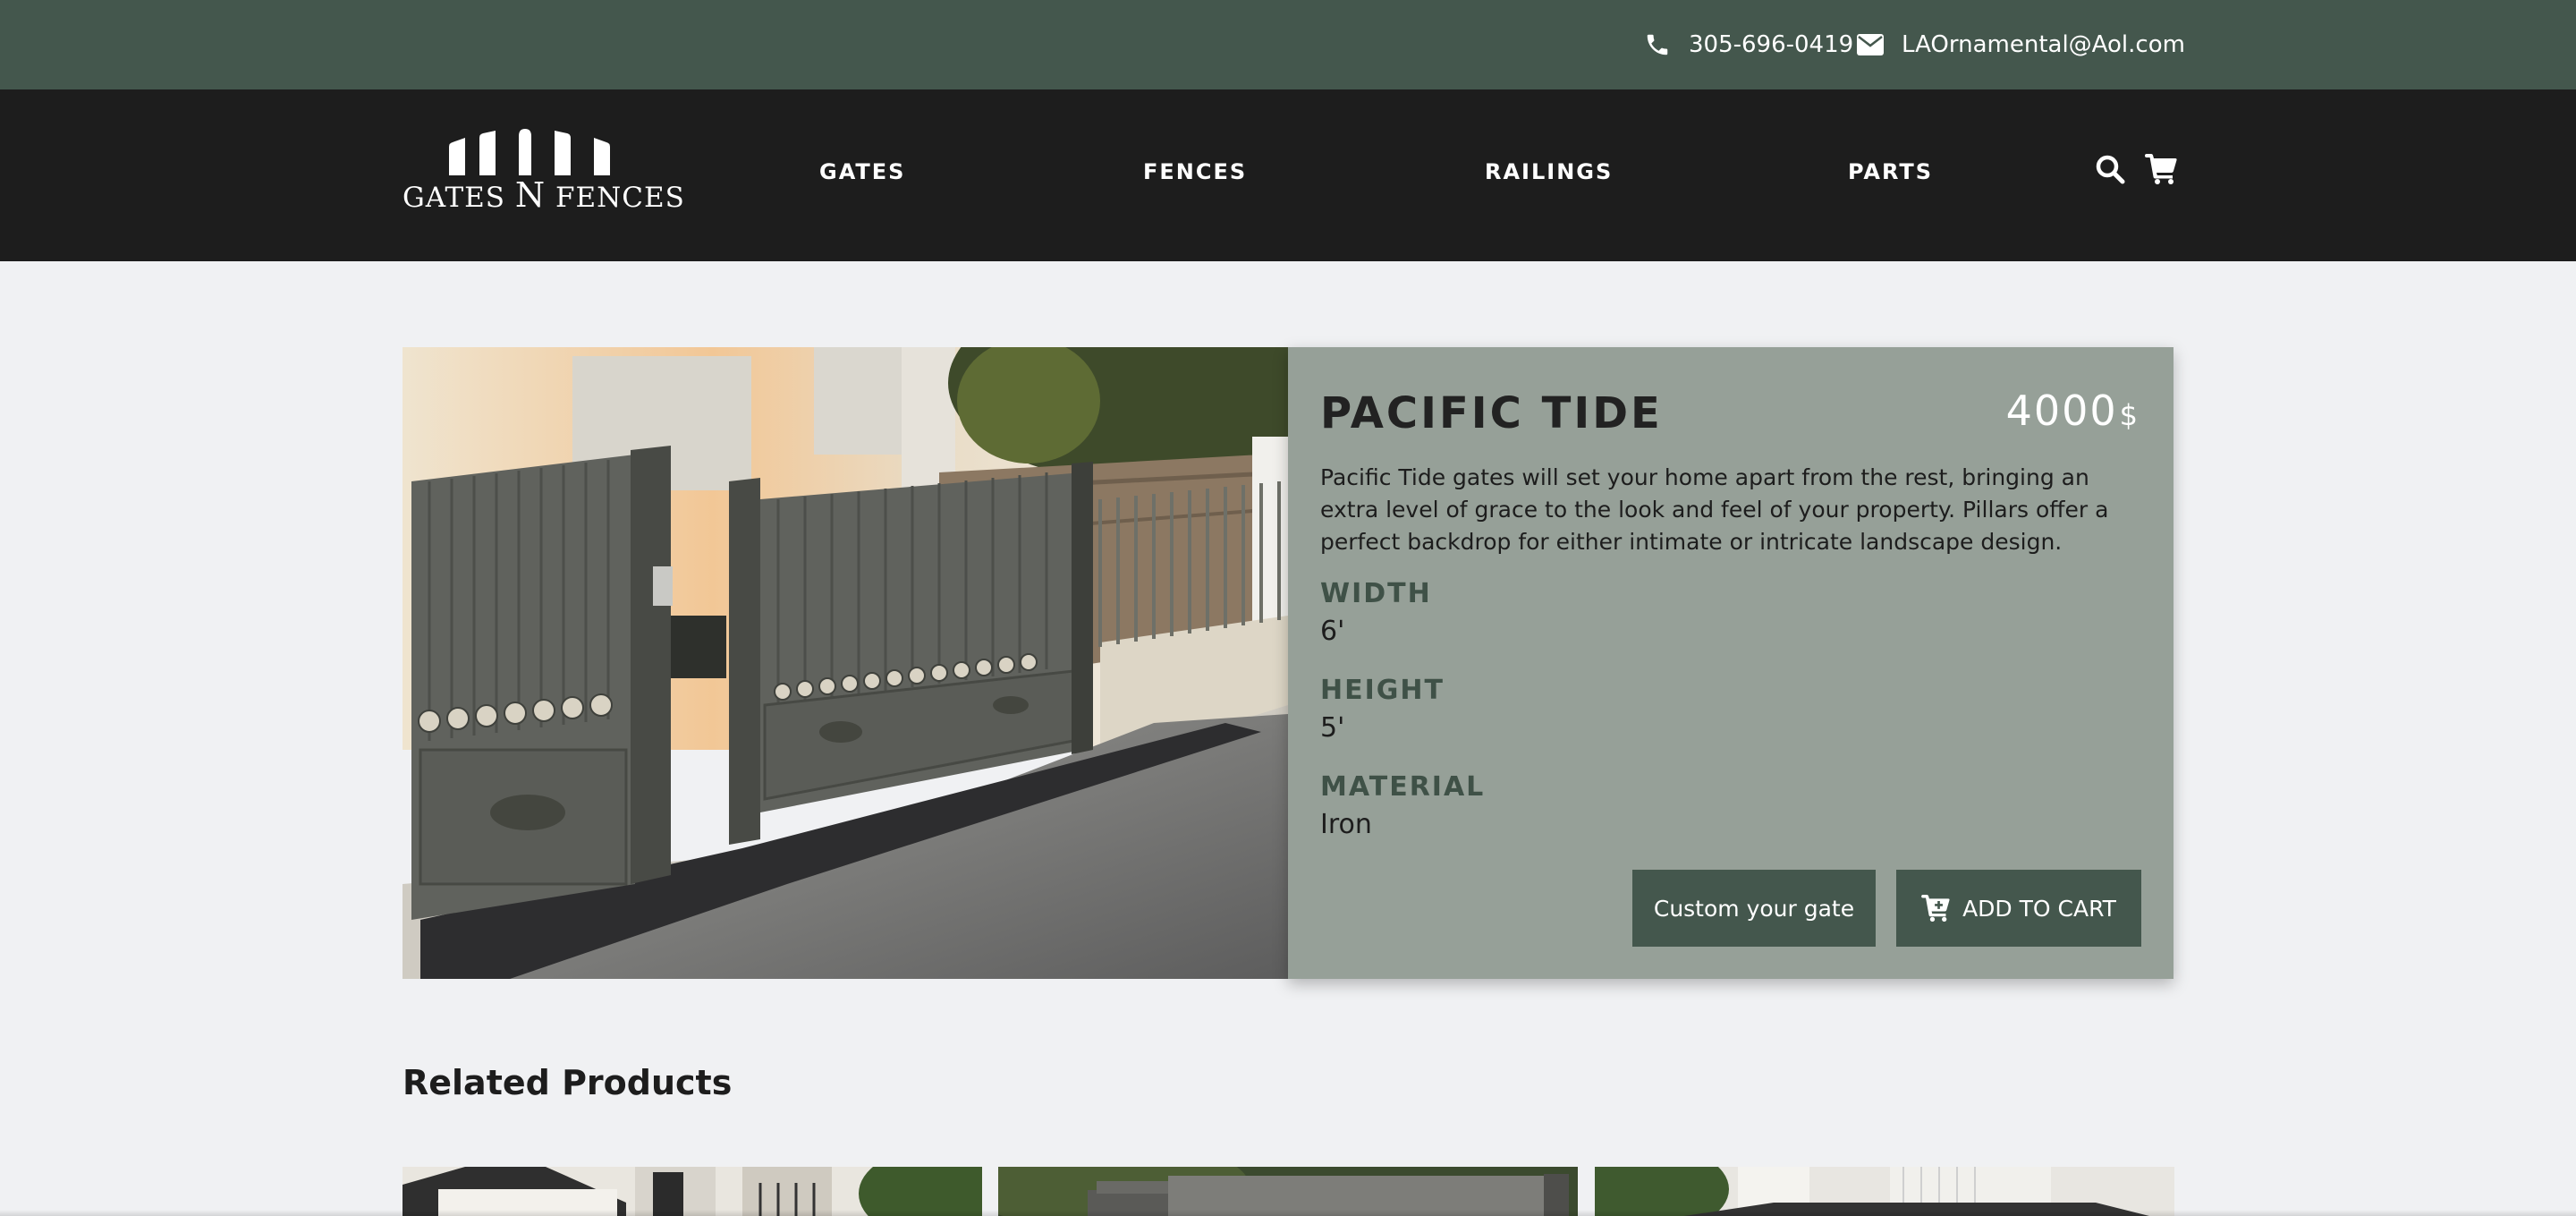 This screenshot has height=1216, width=2576. What do you see at coordinates (2110, 169) in the screenshot?
I see `search-icon` at bounding box center [2110, 169].